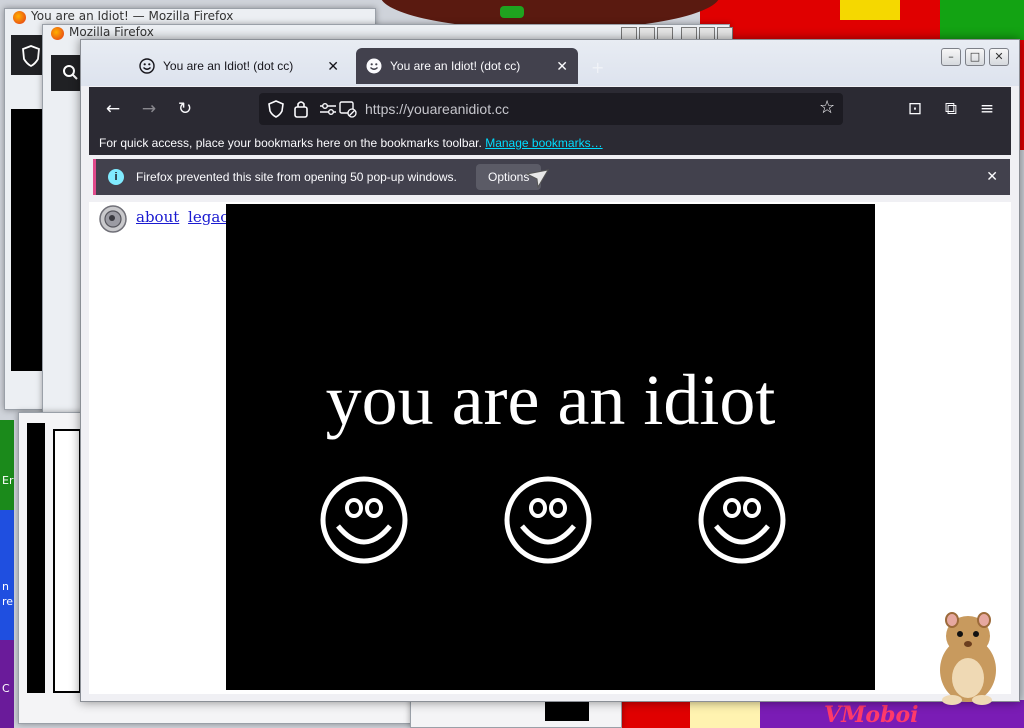 The height and width of the screenshot is (728, 1024). What do you see at coordinates (915, 109) in the screenshot?
I see `pocket-icon: ⊡` at bounding box center [915, 109].